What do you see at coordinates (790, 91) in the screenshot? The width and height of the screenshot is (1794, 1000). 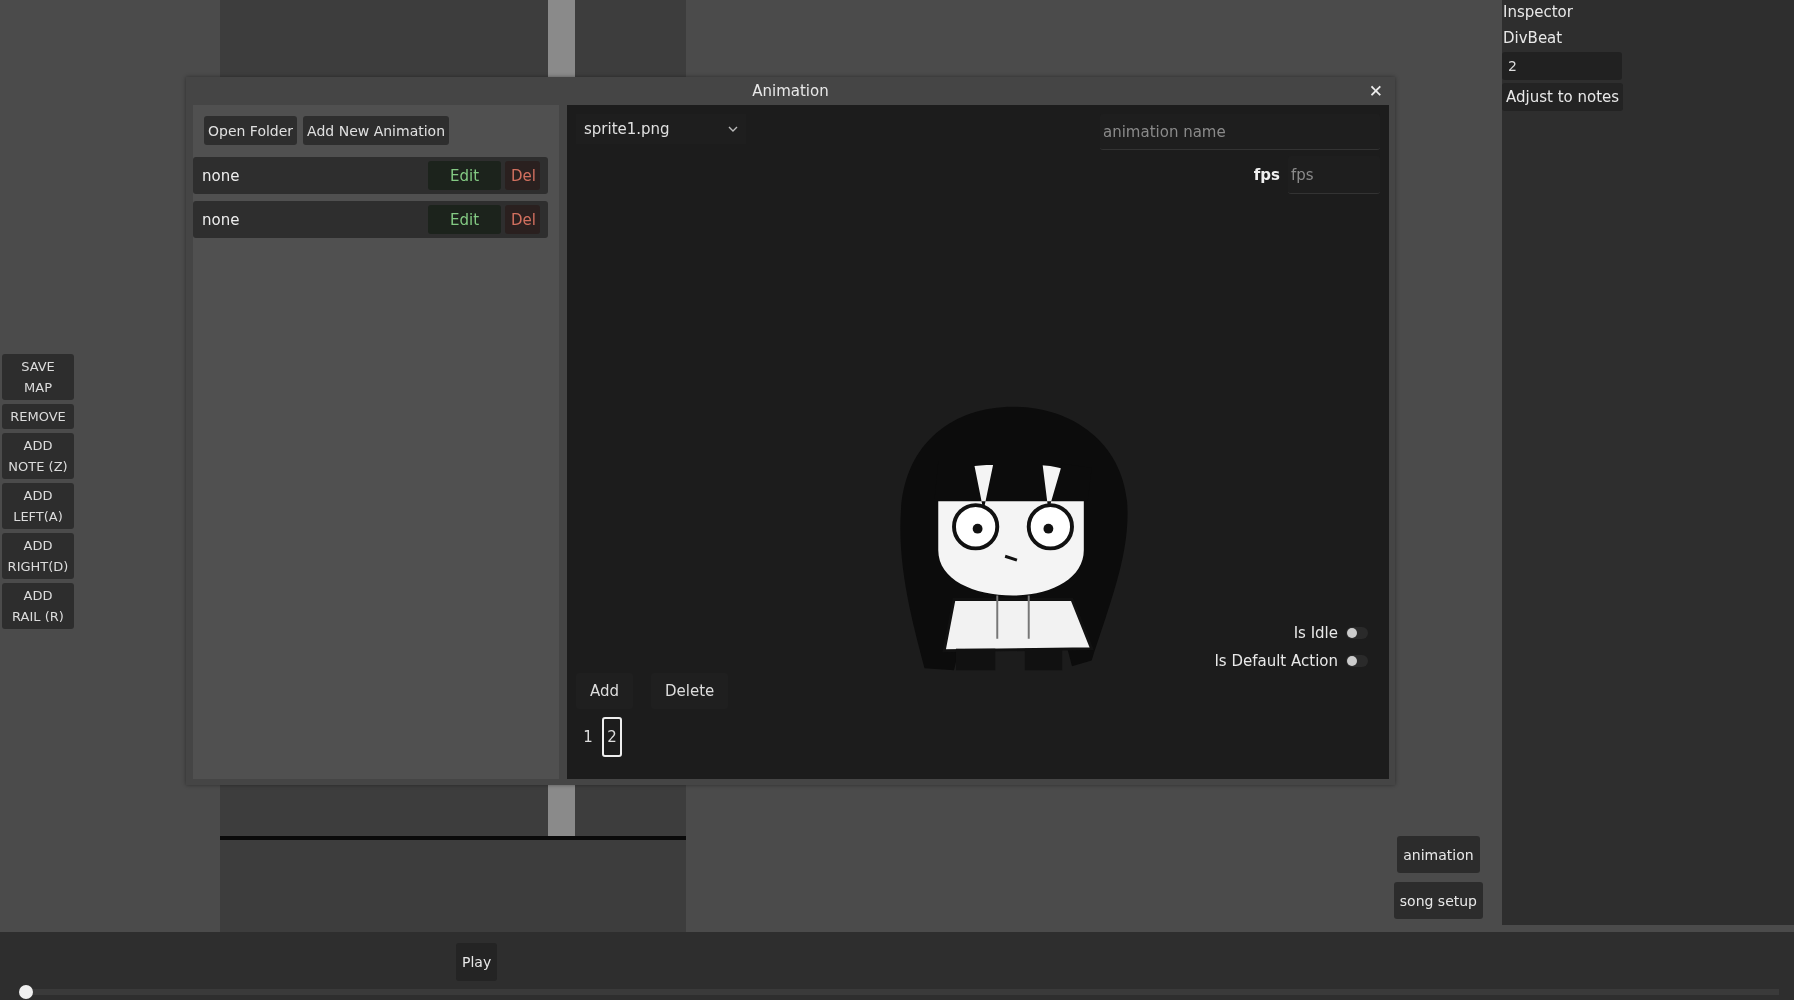 I see `dialog-title: Animation` at bounding box center [790, 91].